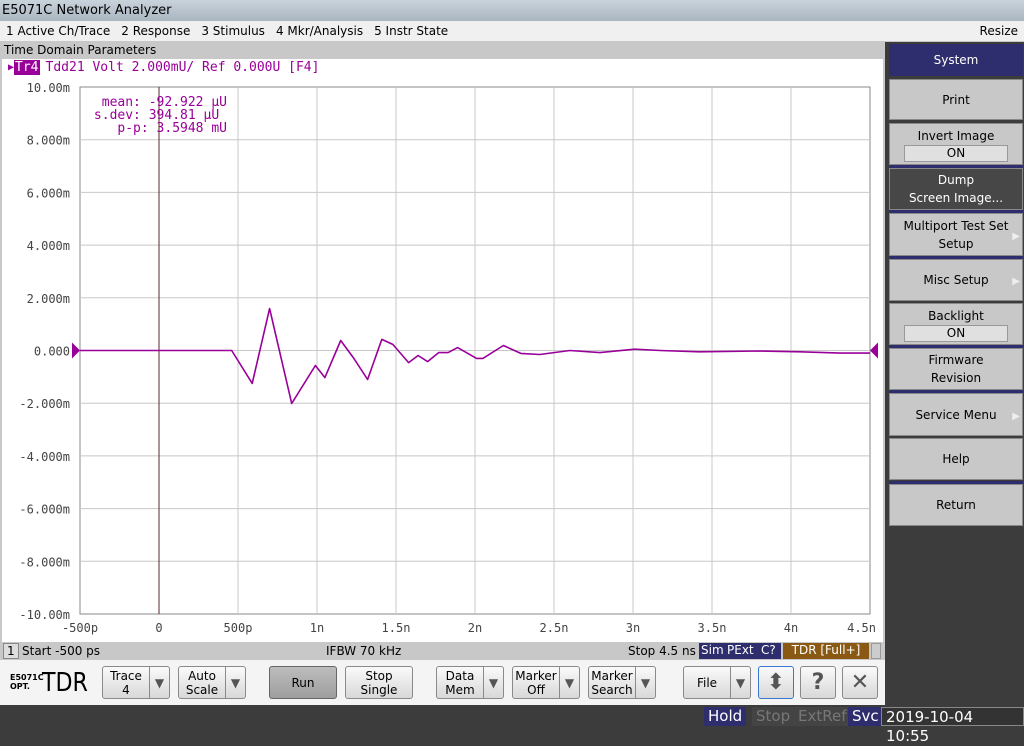 Image resolution: width=1024 pixels, height=746 pixels. What do you see at coordinates (76, 350) in the screenshot?
I see `reference-marker-left-icon` at bounding box center [76, 350].